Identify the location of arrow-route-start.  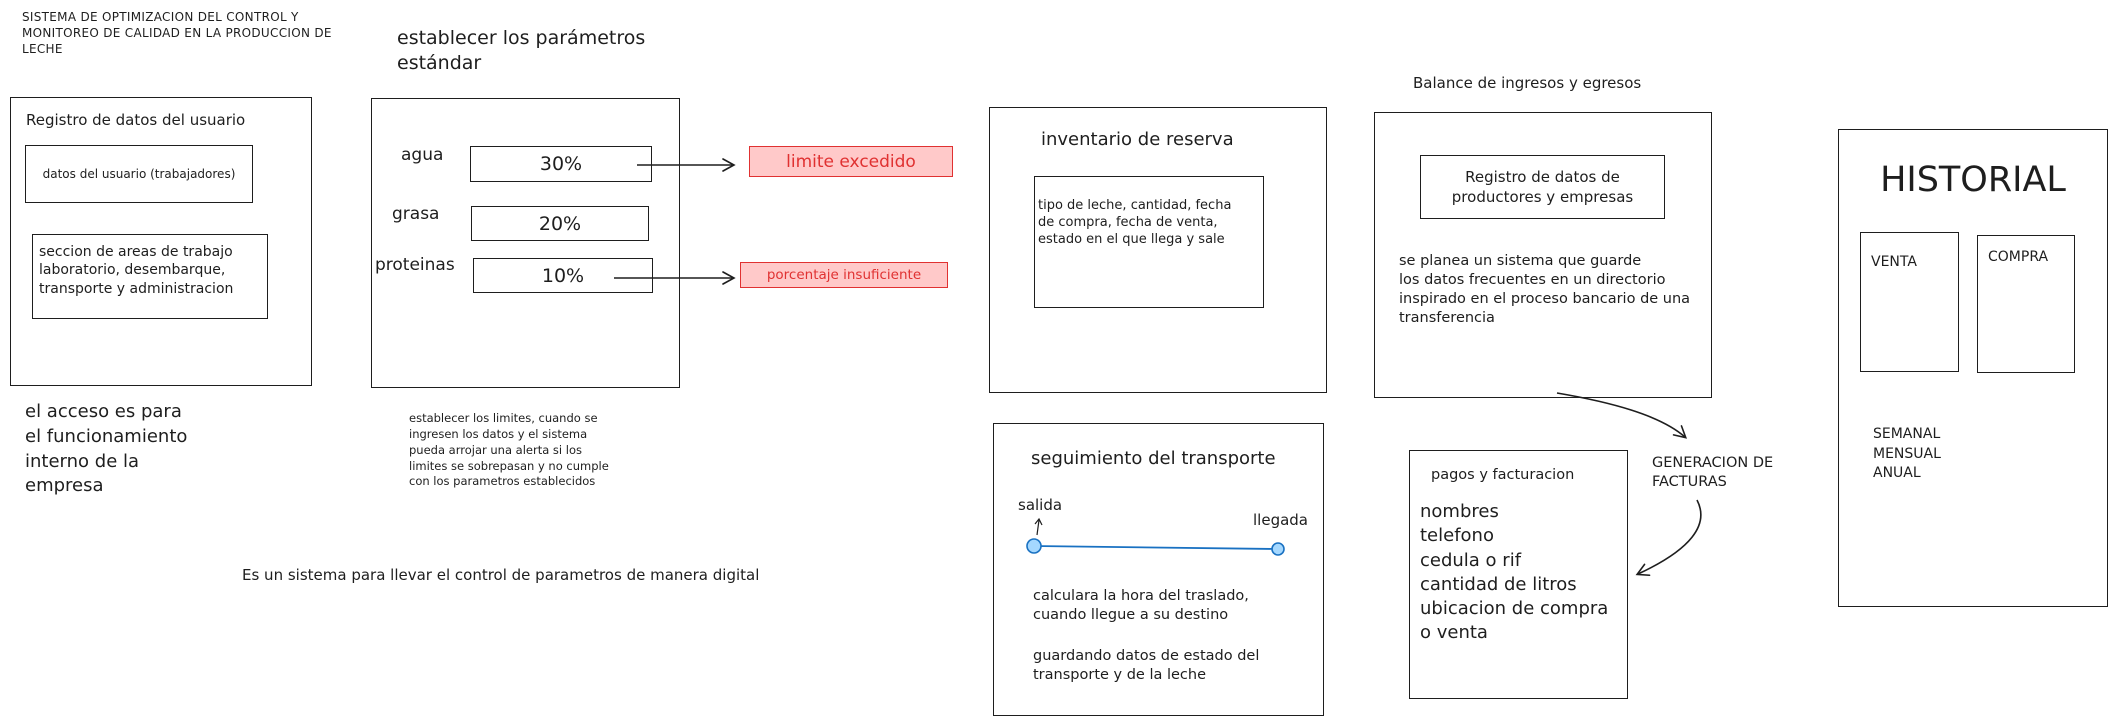
(1038, 527).